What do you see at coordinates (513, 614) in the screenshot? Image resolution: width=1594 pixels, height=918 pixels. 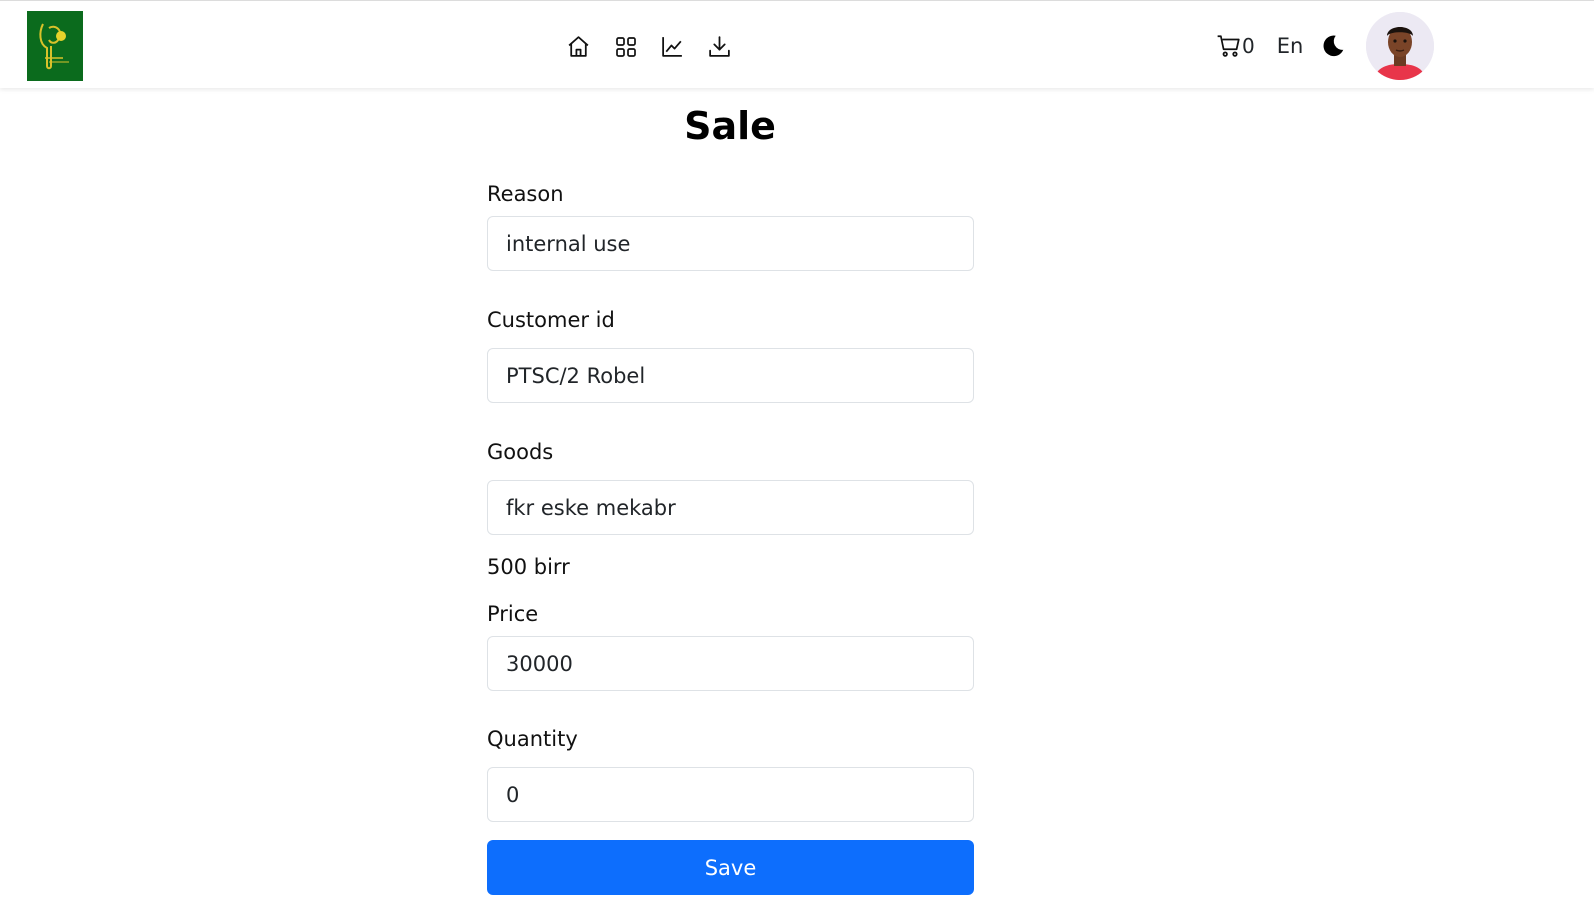 I see `price-label: Price` at bounding box center [513, 614].